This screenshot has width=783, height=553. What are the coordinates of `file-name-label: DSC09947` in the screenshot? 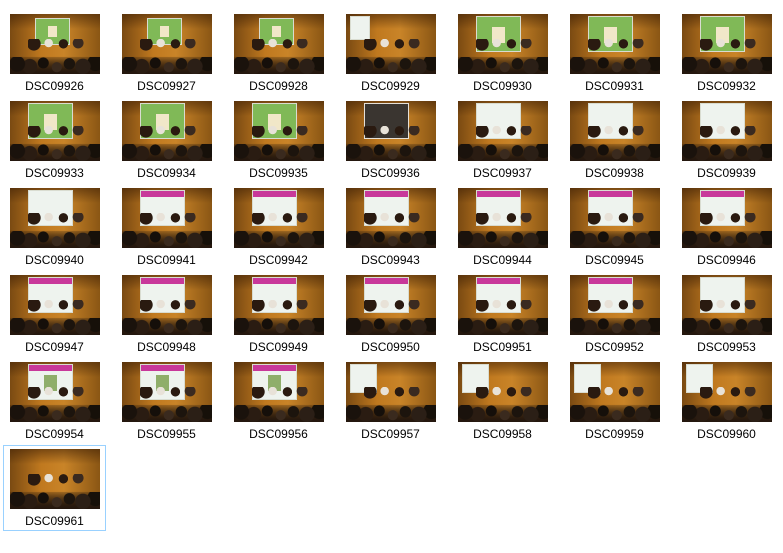 It's located at (54, 347).